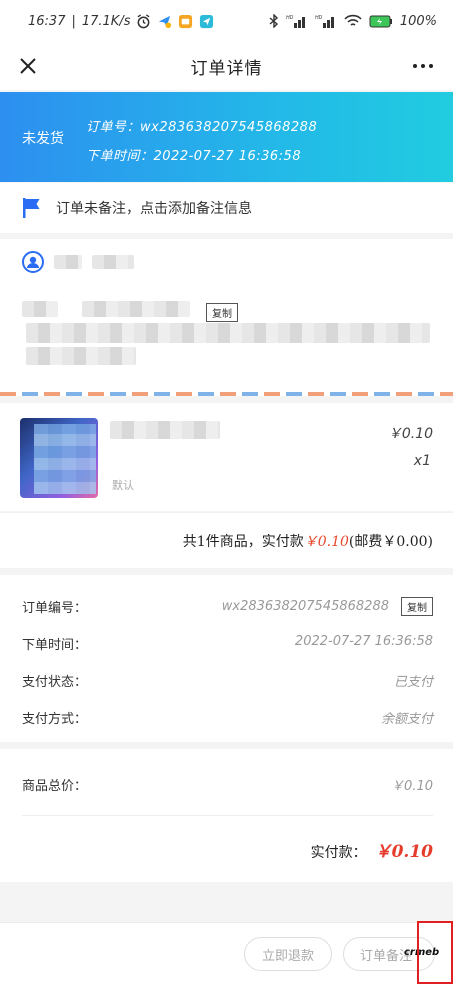 Image resolution: width=453 pixels, height=989 pixels. I want to click on goods-total-value: ￥0.10, so click(412, 786).